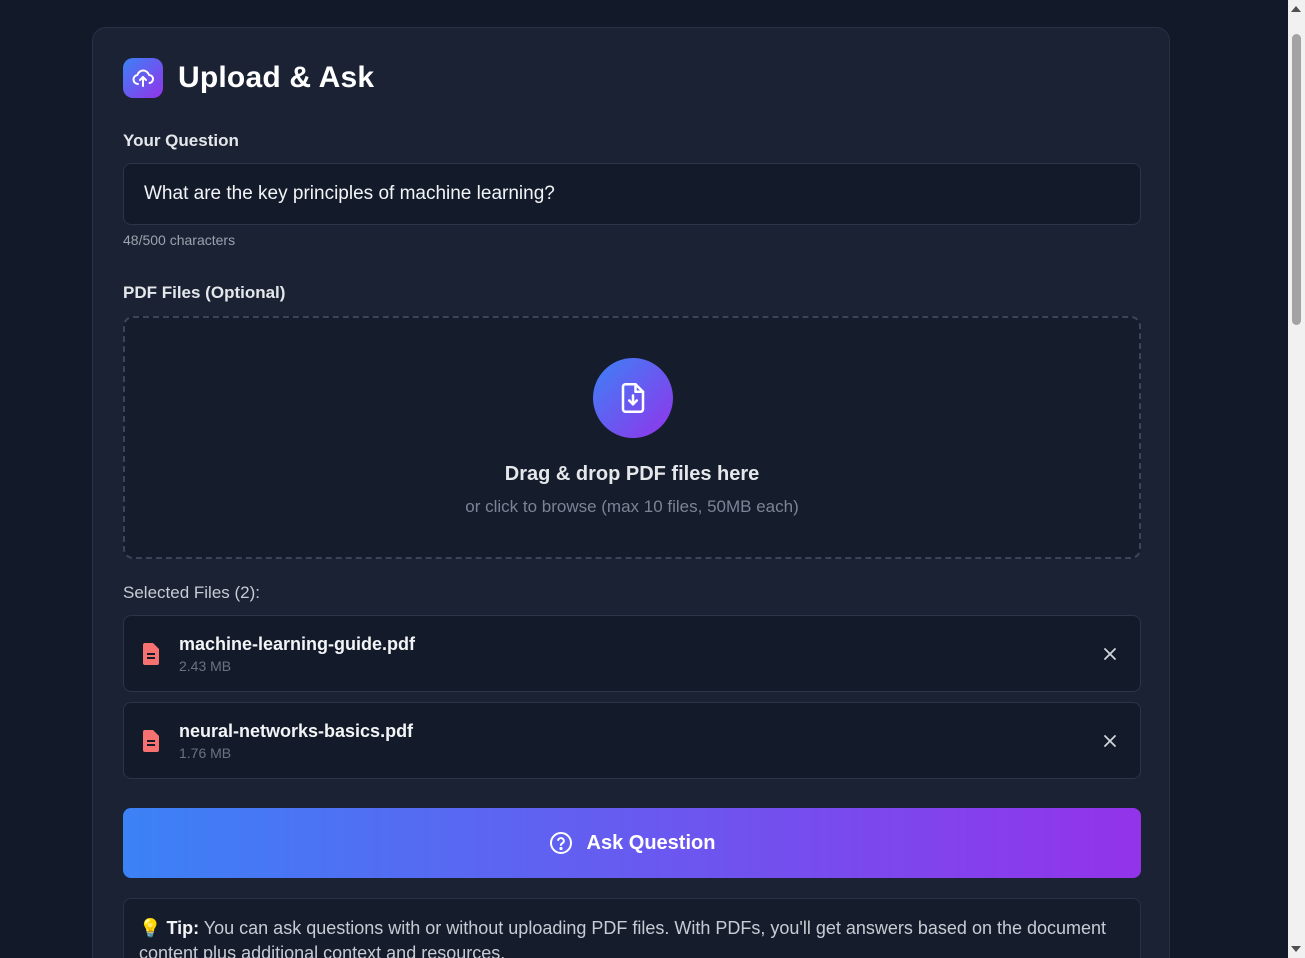  Describe the element at coordinates (1296, 179) in the screenshot. I see `scrollbar-thumb` at that location.